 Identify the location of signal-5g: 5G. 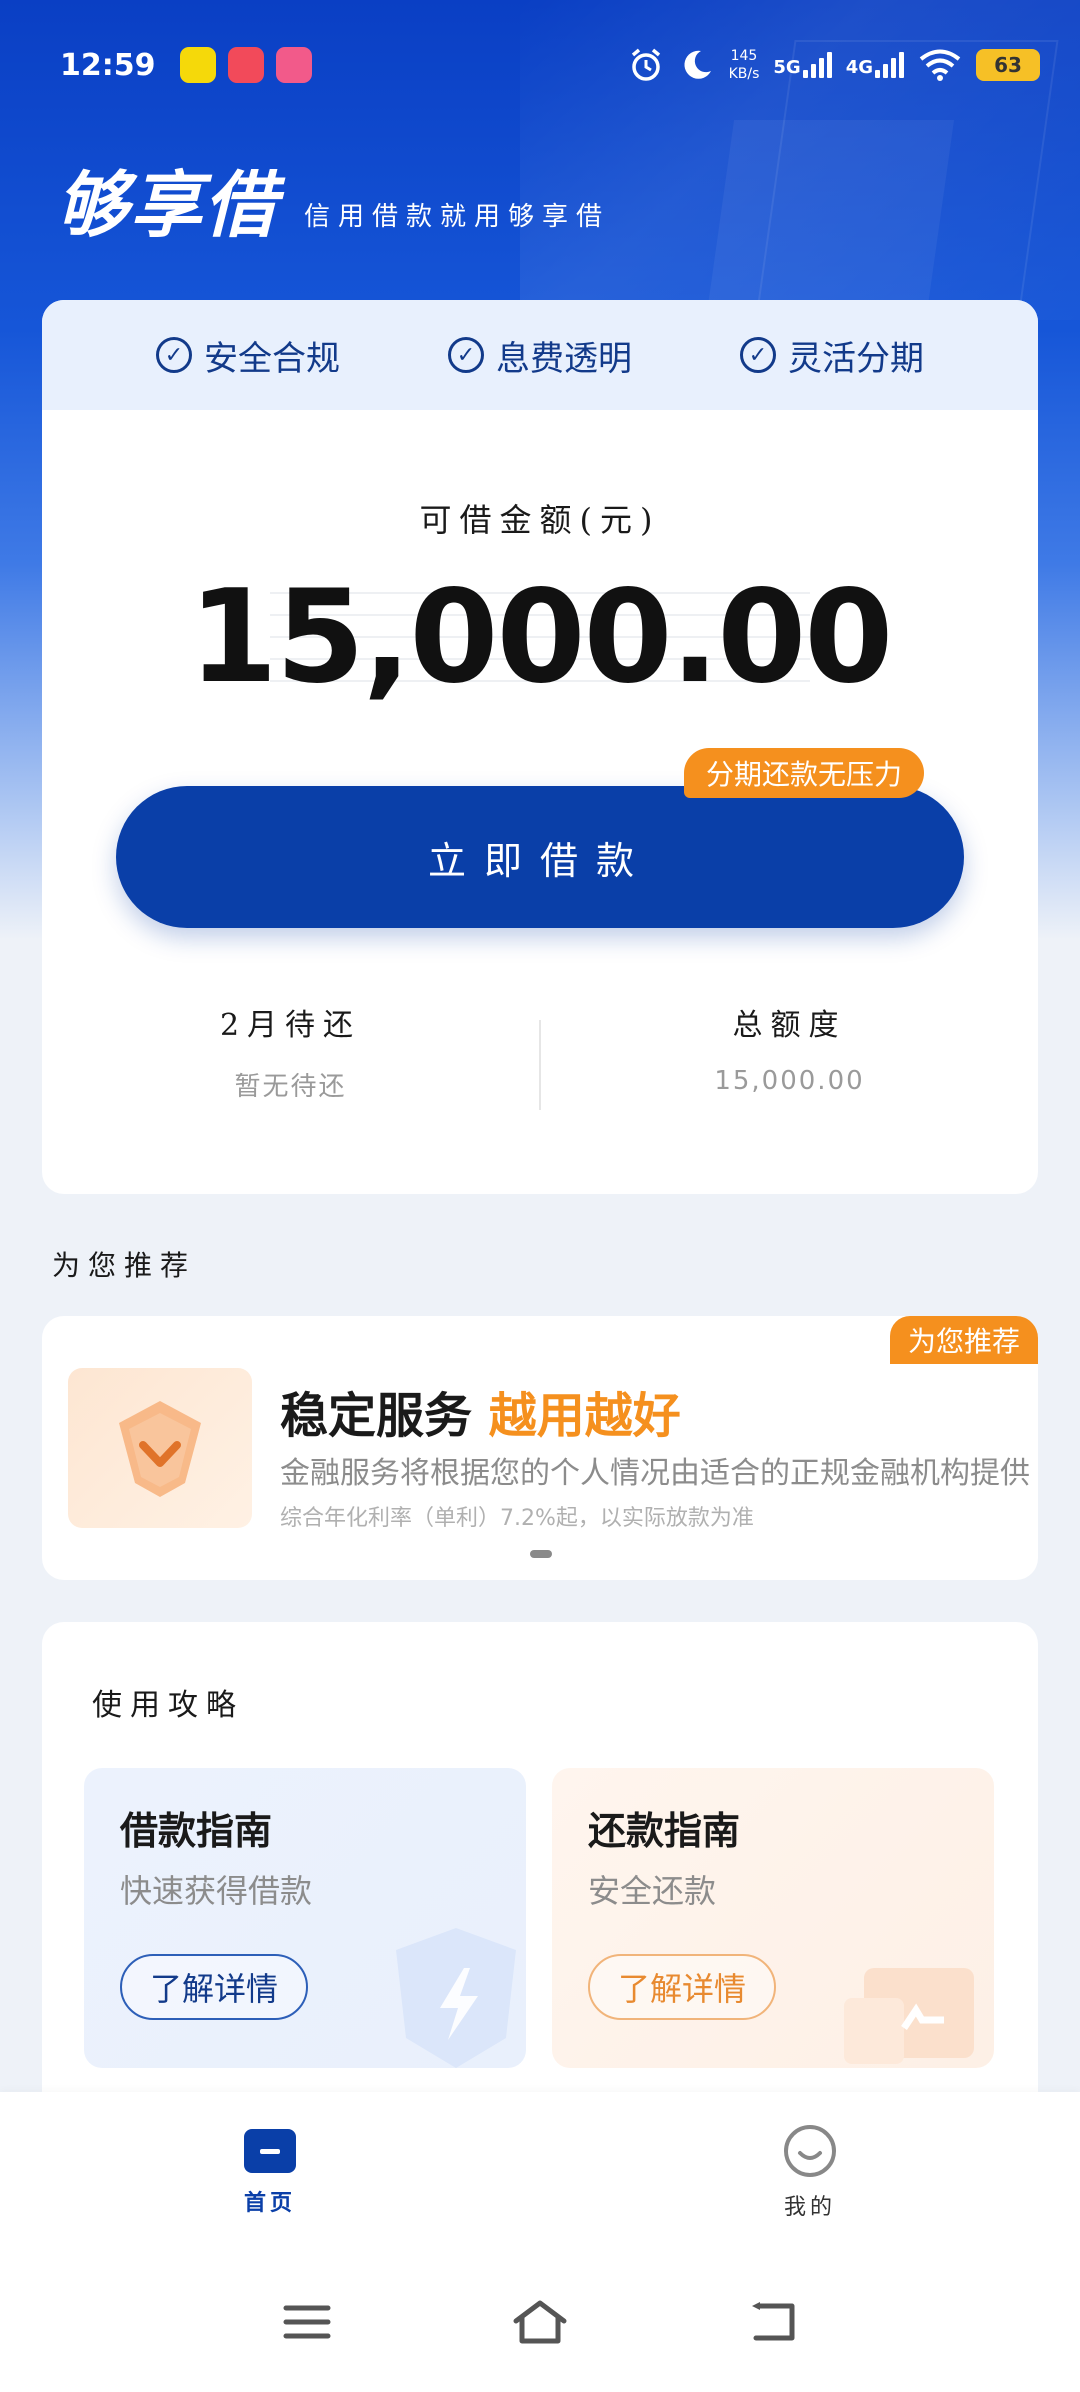
(802, 65).